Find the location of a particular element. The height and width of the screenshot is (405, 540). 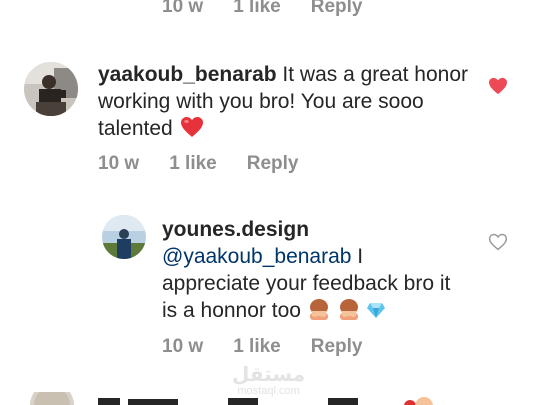

previous-comment-meta: 10 w 1 like Reply is located at coordinates (277, 9).